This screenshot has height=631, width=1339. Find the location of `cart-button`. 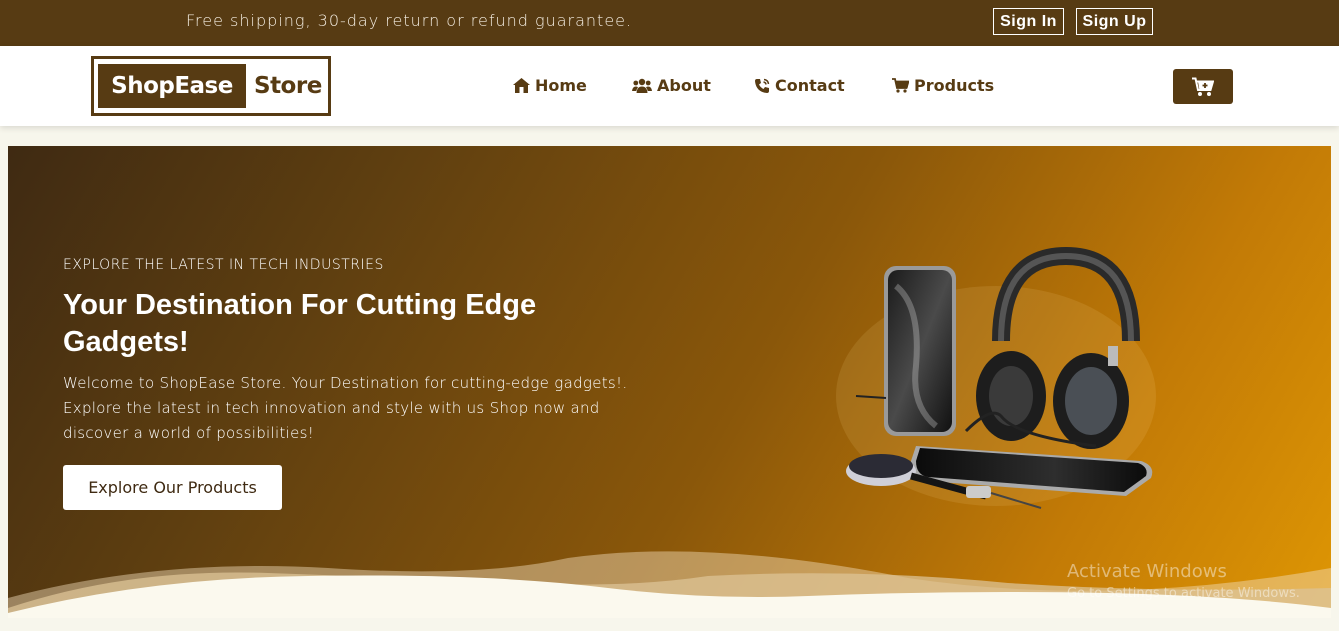

cart-button is located at coordinates (1203, 86).